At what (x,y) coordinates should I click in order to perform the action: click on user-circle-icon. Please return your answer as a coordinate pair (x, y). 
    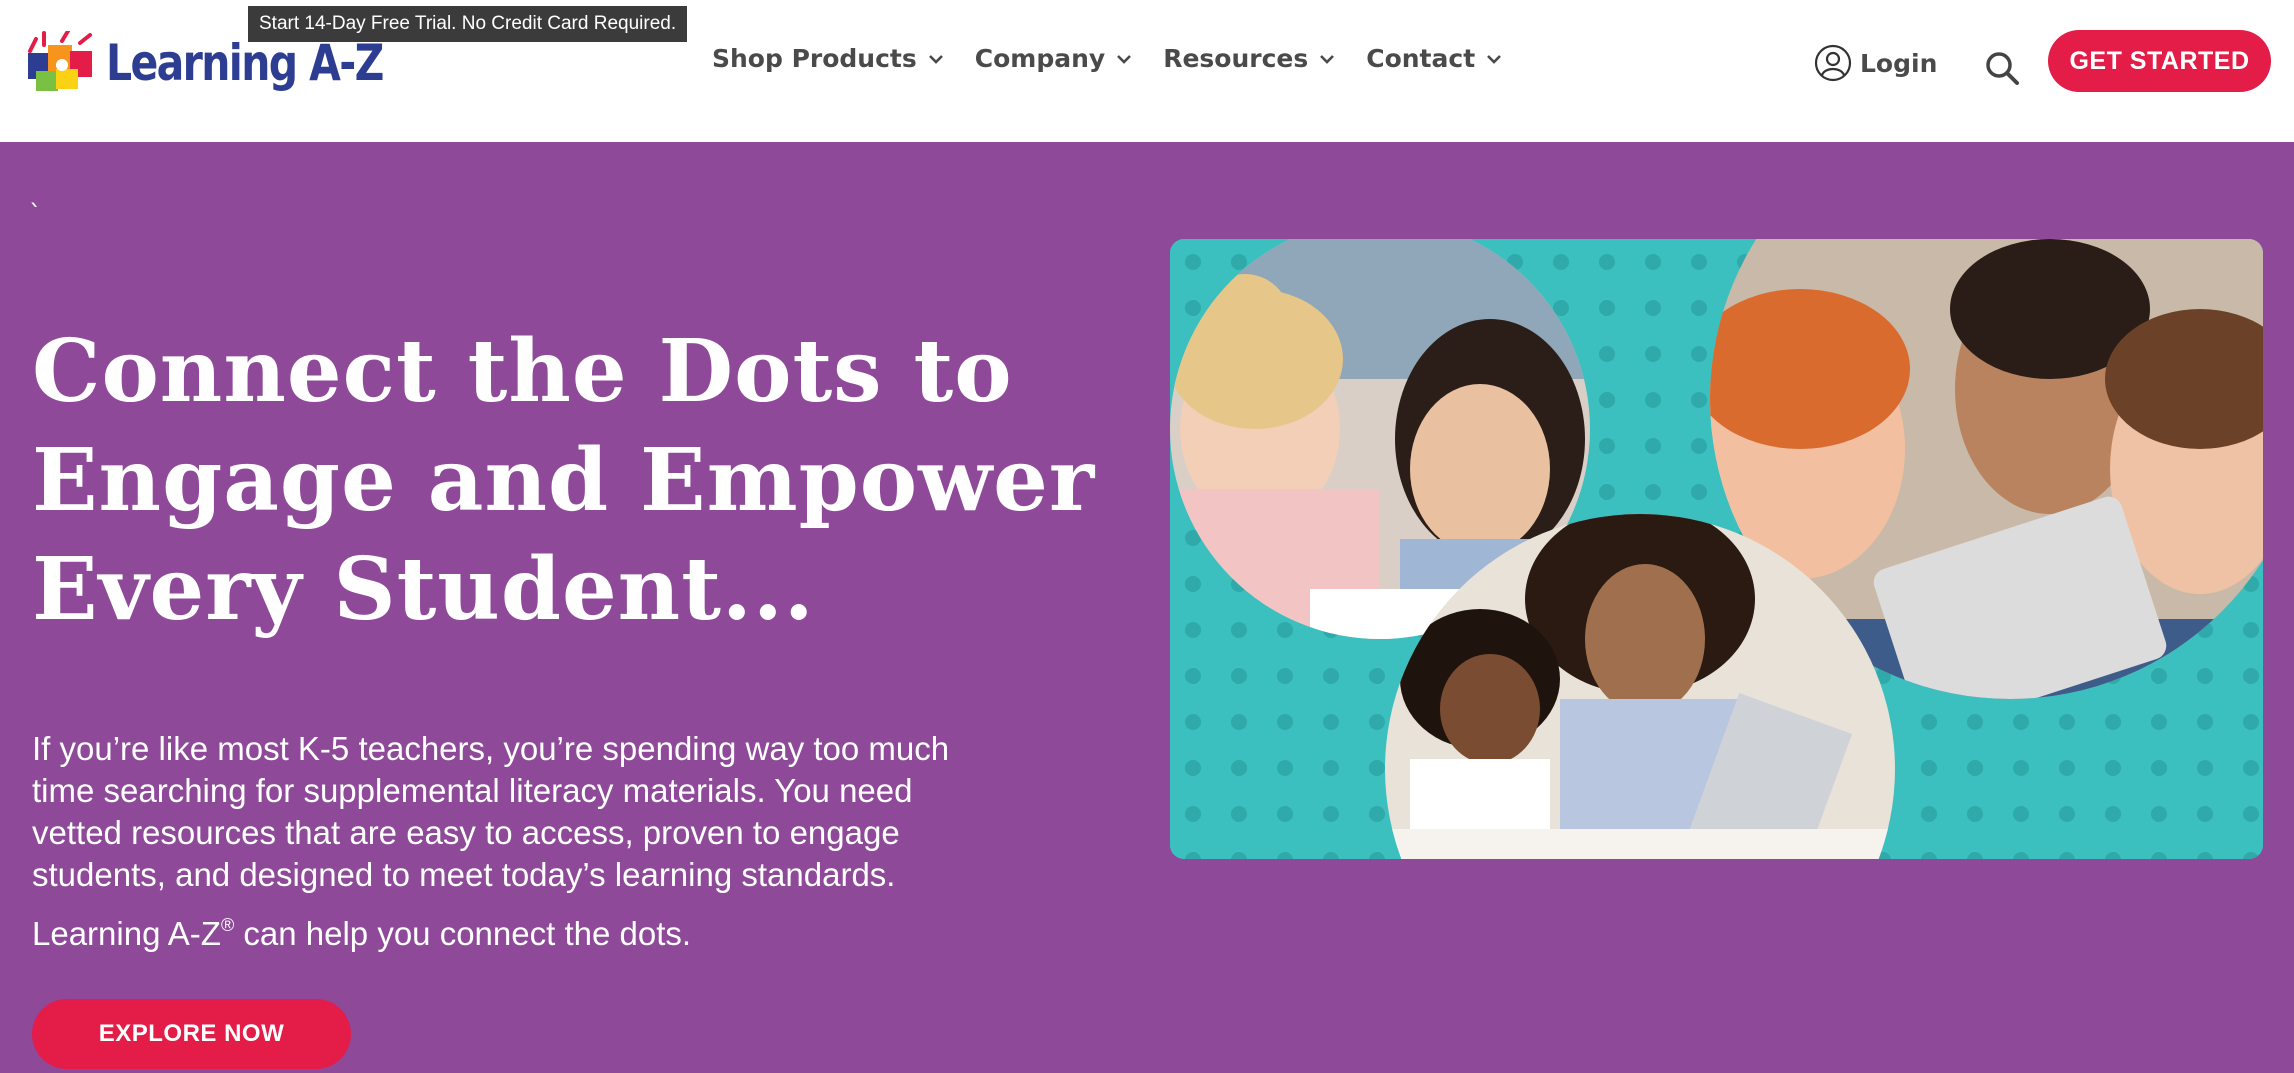
    Looking at the image, I should click on (1833, 63).